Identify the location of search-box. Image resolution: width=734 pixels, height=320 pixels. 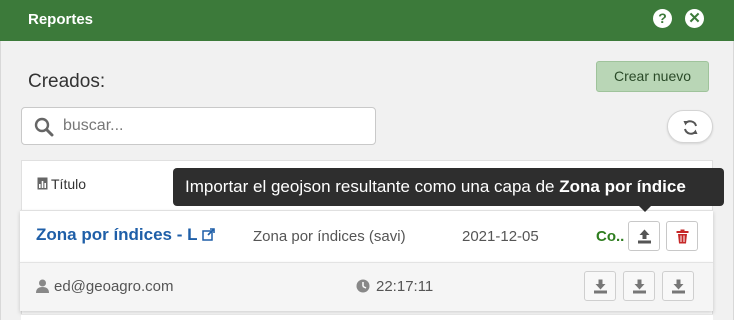
(198, 126).